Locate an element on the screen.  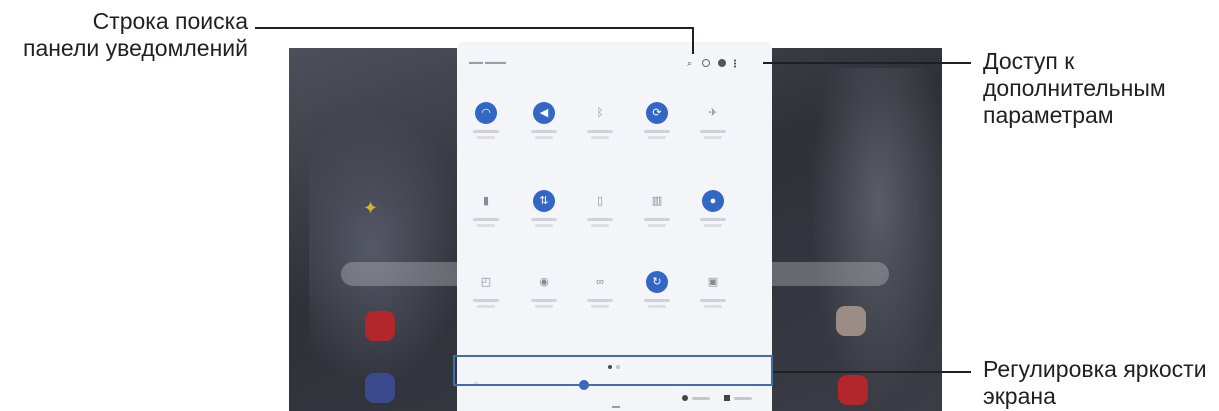
quick-tile: ↻ is located at coordinates (657, 289).